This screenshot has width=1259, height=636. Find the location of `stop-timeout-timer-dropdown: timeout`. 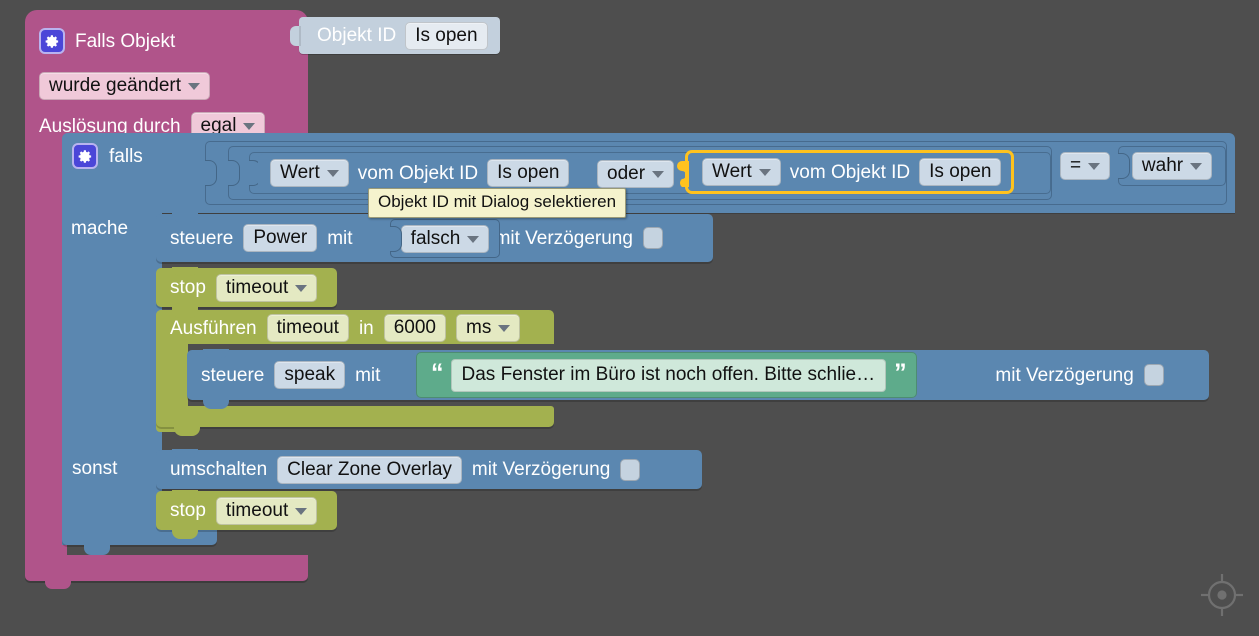

stop-timeout-timer-dropdown: timeout is located at coordinates (266, 287).